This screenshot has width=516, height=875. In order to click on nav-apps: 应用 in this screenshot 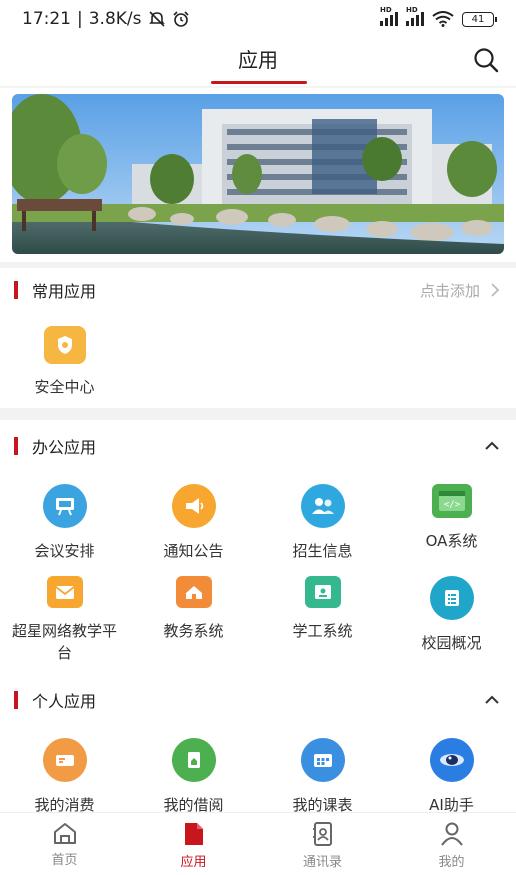, I will do `click(193, 844)`.